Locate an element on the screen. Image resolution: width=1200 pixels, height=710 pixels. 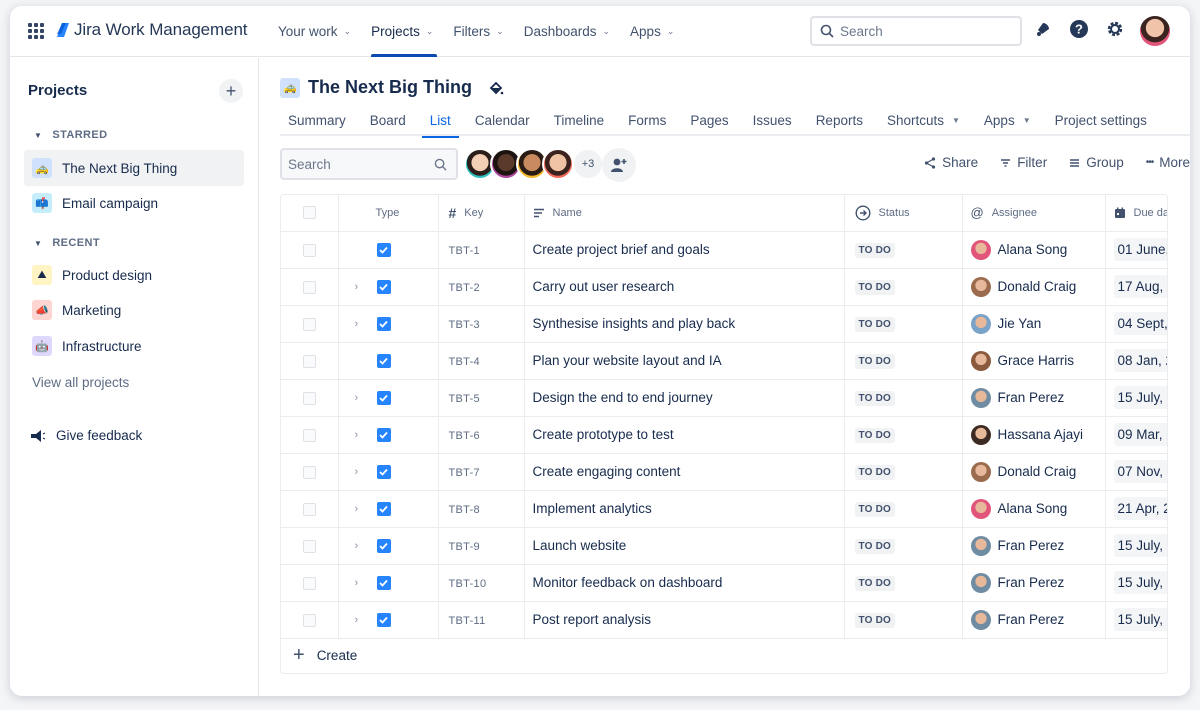
issue-key: TBT-9 is located at coordinates (464, 547).